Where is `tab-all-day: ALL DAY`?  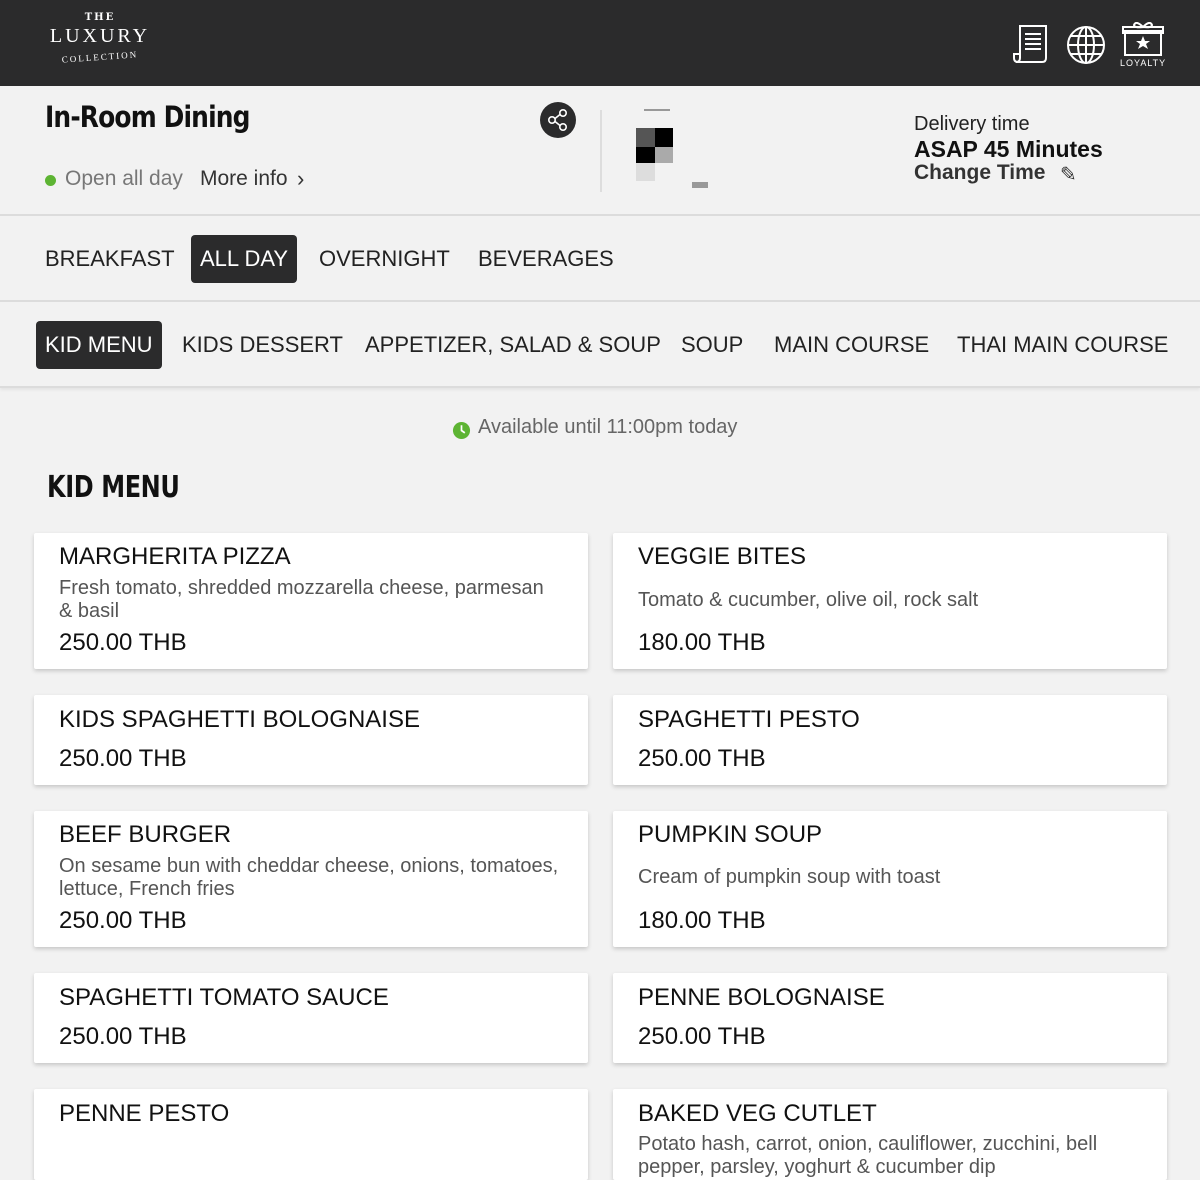 tab-all-day: ALL DAY is located at coordinates (244, 259).